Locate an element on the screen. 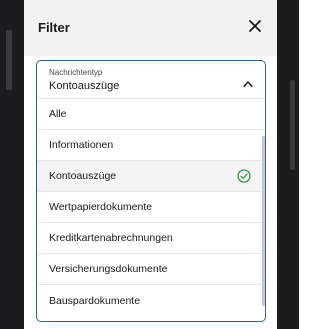 This screenshot has height=329, width=320. close-button is located at coordinates (255, 26).